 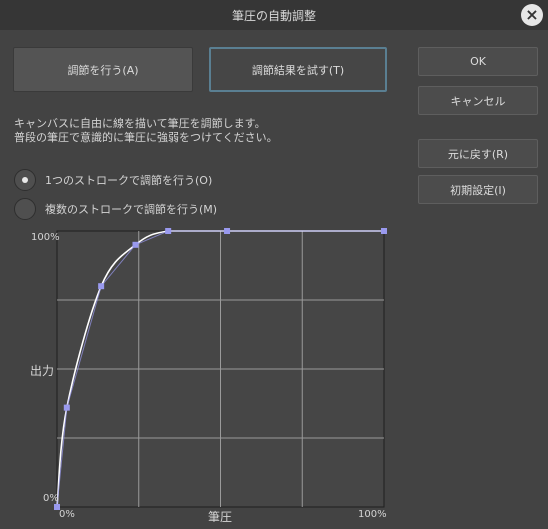 I want to click on y-axis-max-label: 100%, so click(x=45, y=237).